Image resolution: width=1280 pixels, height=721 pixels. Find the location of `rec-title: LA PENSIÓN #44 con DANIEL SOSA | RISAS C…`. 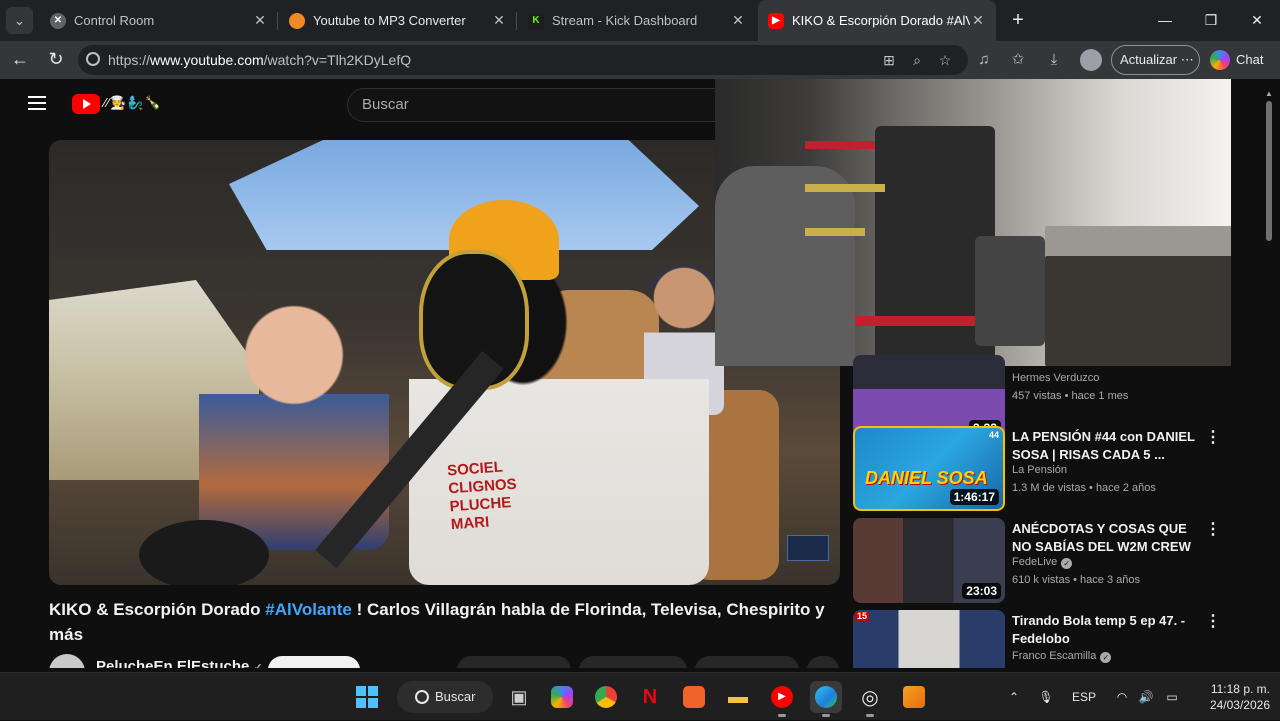

rec-title: LA PENSIÓN #44 con DANIEL SOSA | RISAS C… is located at coordinates (1109, 446).